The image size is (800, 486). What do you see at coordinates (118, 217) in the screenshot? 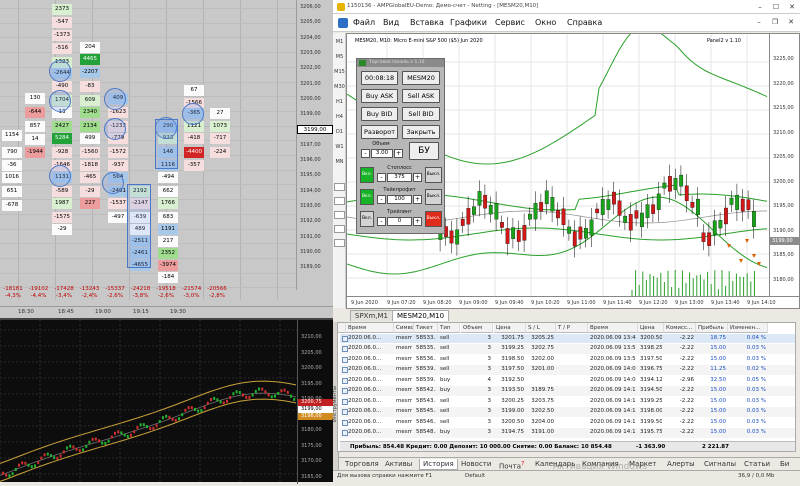
I see `footprint-cell: -497` at bounding box center [118, 217].